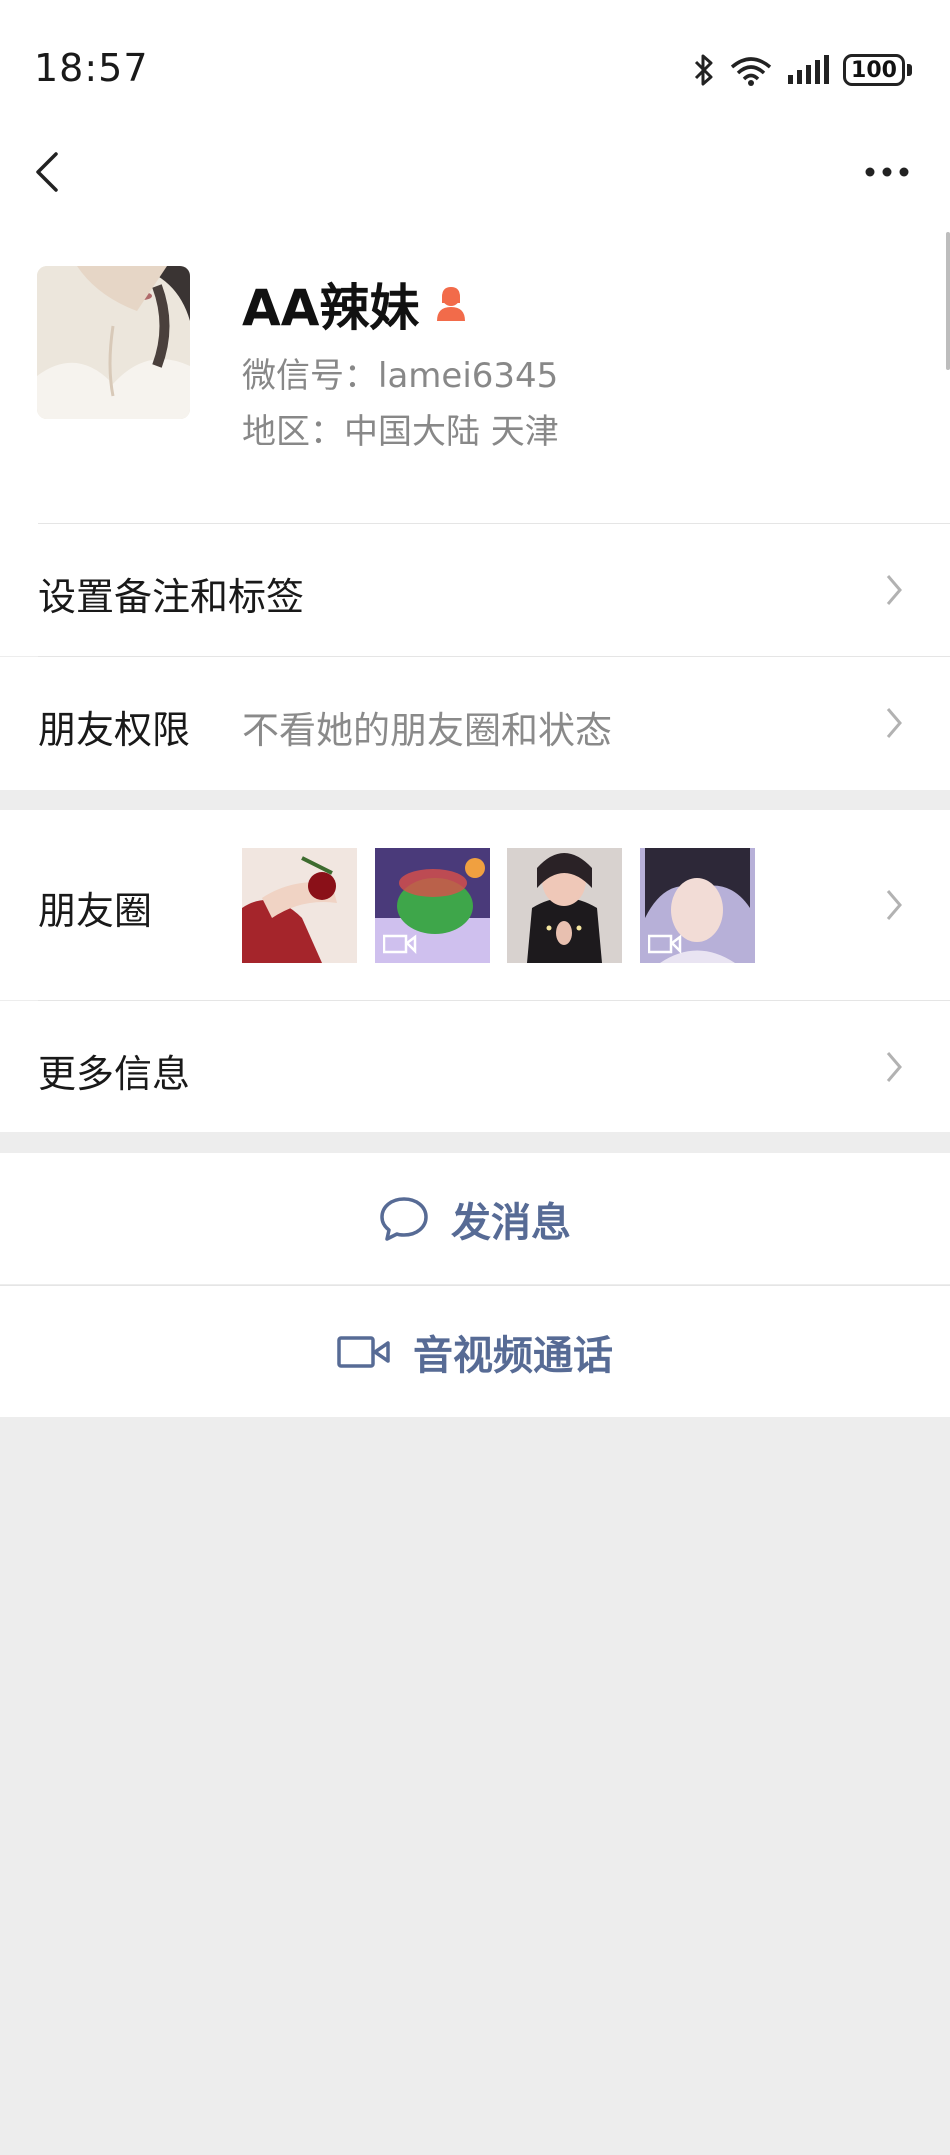 The height and width of the screenshot is (2155, 950). Describe the element at coordinates (91, 68) in the screenshot. I see `status-time: 18:57` at that location.